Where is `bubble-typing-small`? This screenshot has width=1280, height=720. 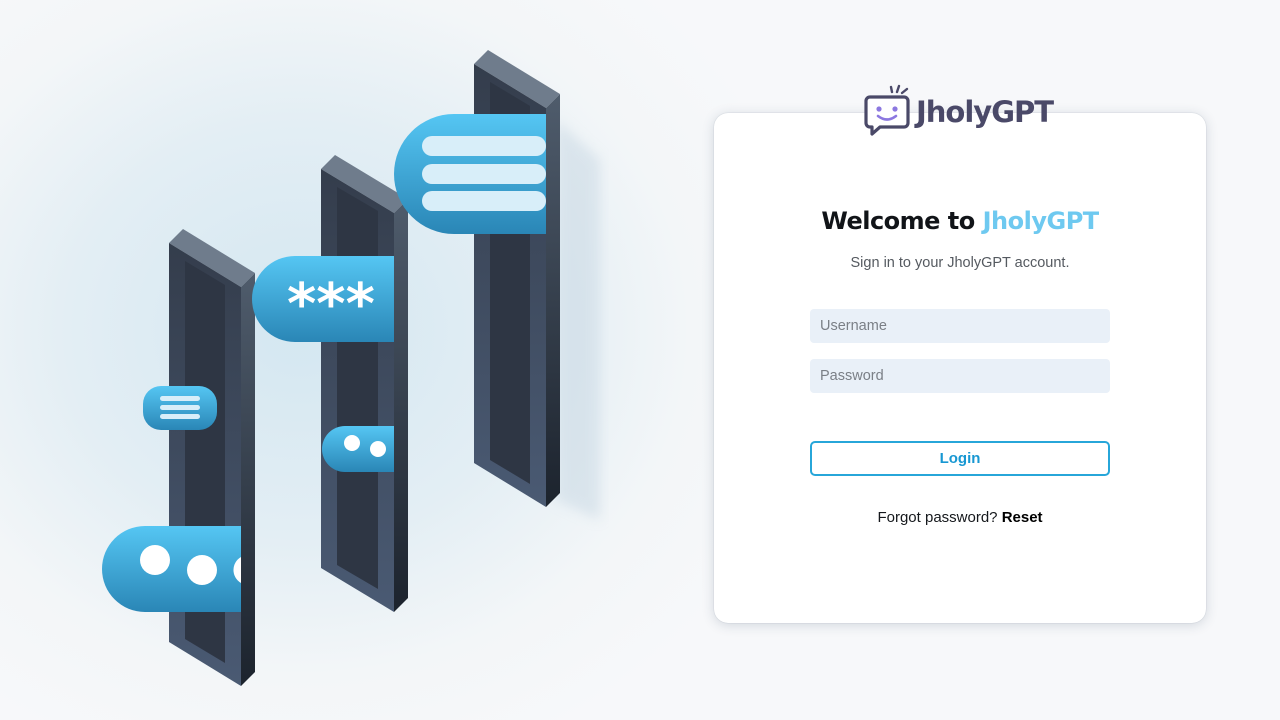
bubble-typing-small is located at coordinates (358, 449).